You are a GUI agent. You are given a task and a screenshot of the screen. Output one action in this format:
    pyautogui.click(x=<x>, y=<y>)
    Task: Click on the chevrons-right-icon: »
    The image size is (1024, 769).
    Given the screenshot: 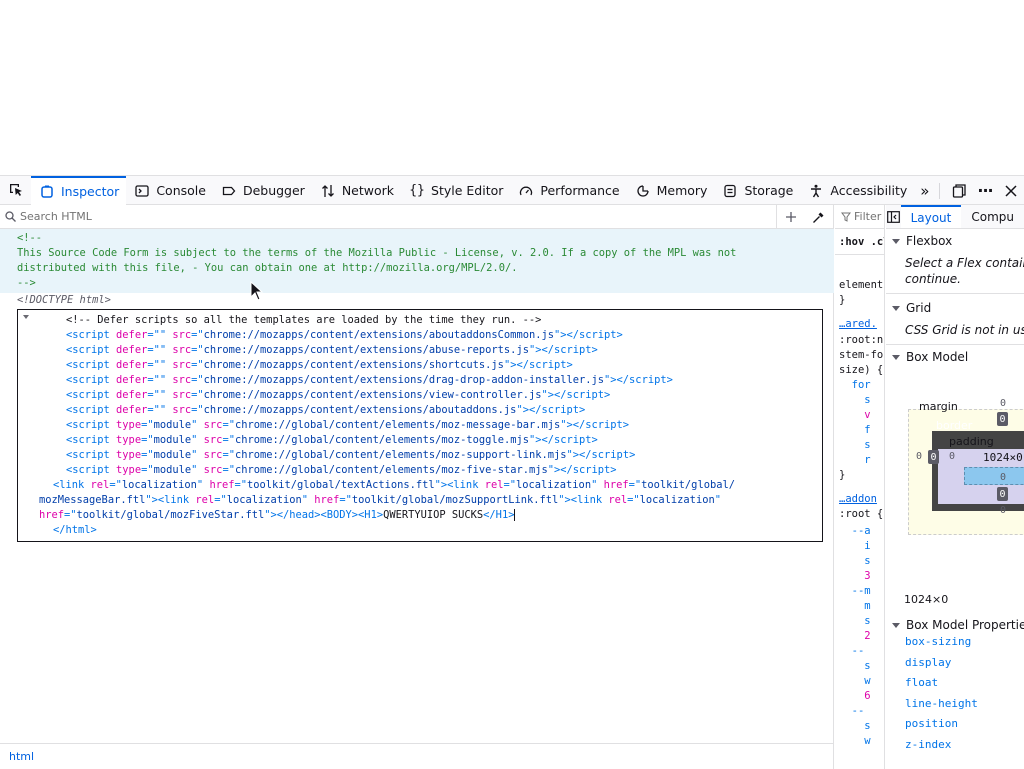 What is the action you would take?
    pyautogui.click(x=925, y=190)
    